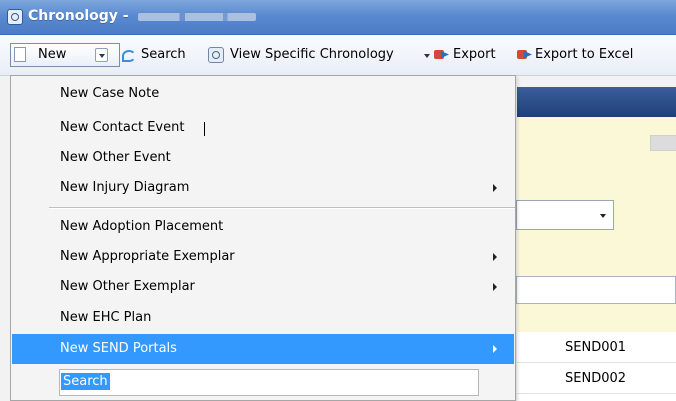 The height and width of the screenshot is (401, 676). Describe the element at coordinates (565, 215) in the screenshot. I see `filter-combobox` at that location.